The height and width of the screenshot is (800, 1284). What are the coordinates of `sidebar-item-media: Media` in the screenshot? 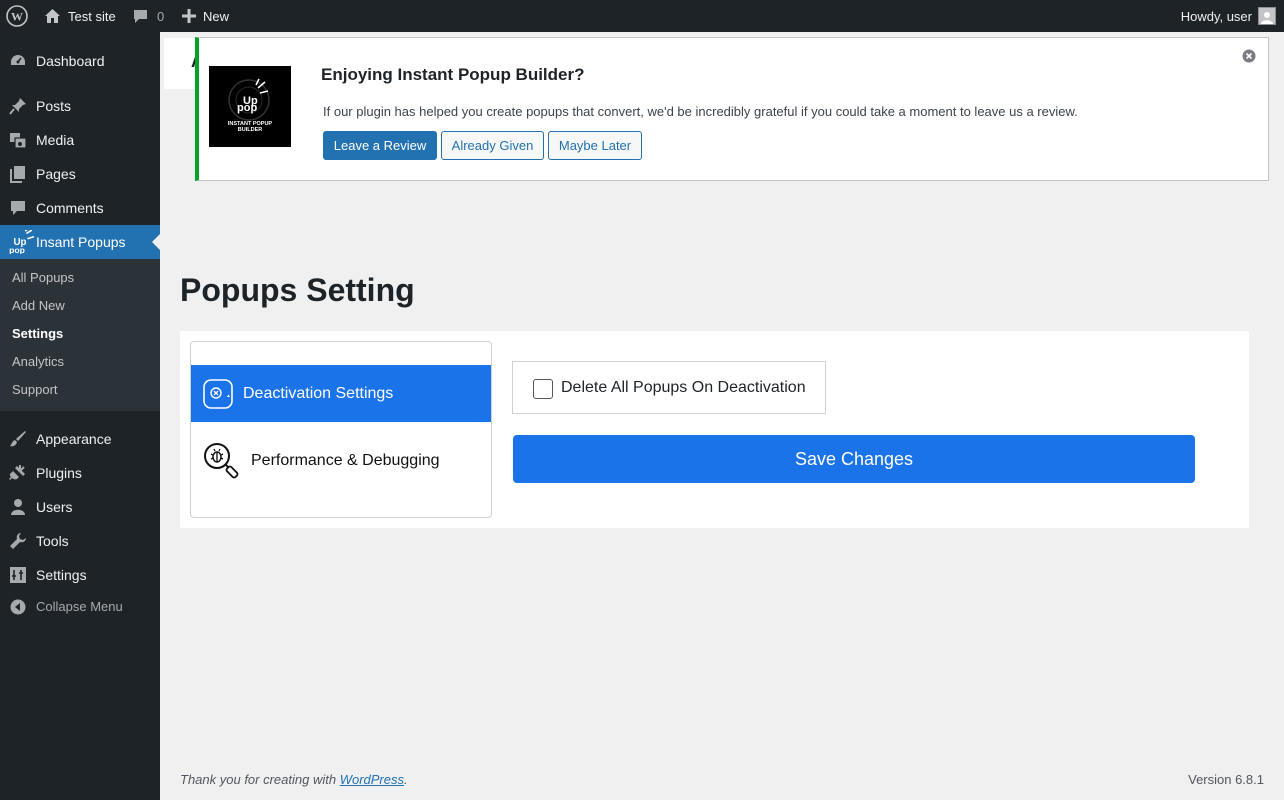 It's located at (80, 140).